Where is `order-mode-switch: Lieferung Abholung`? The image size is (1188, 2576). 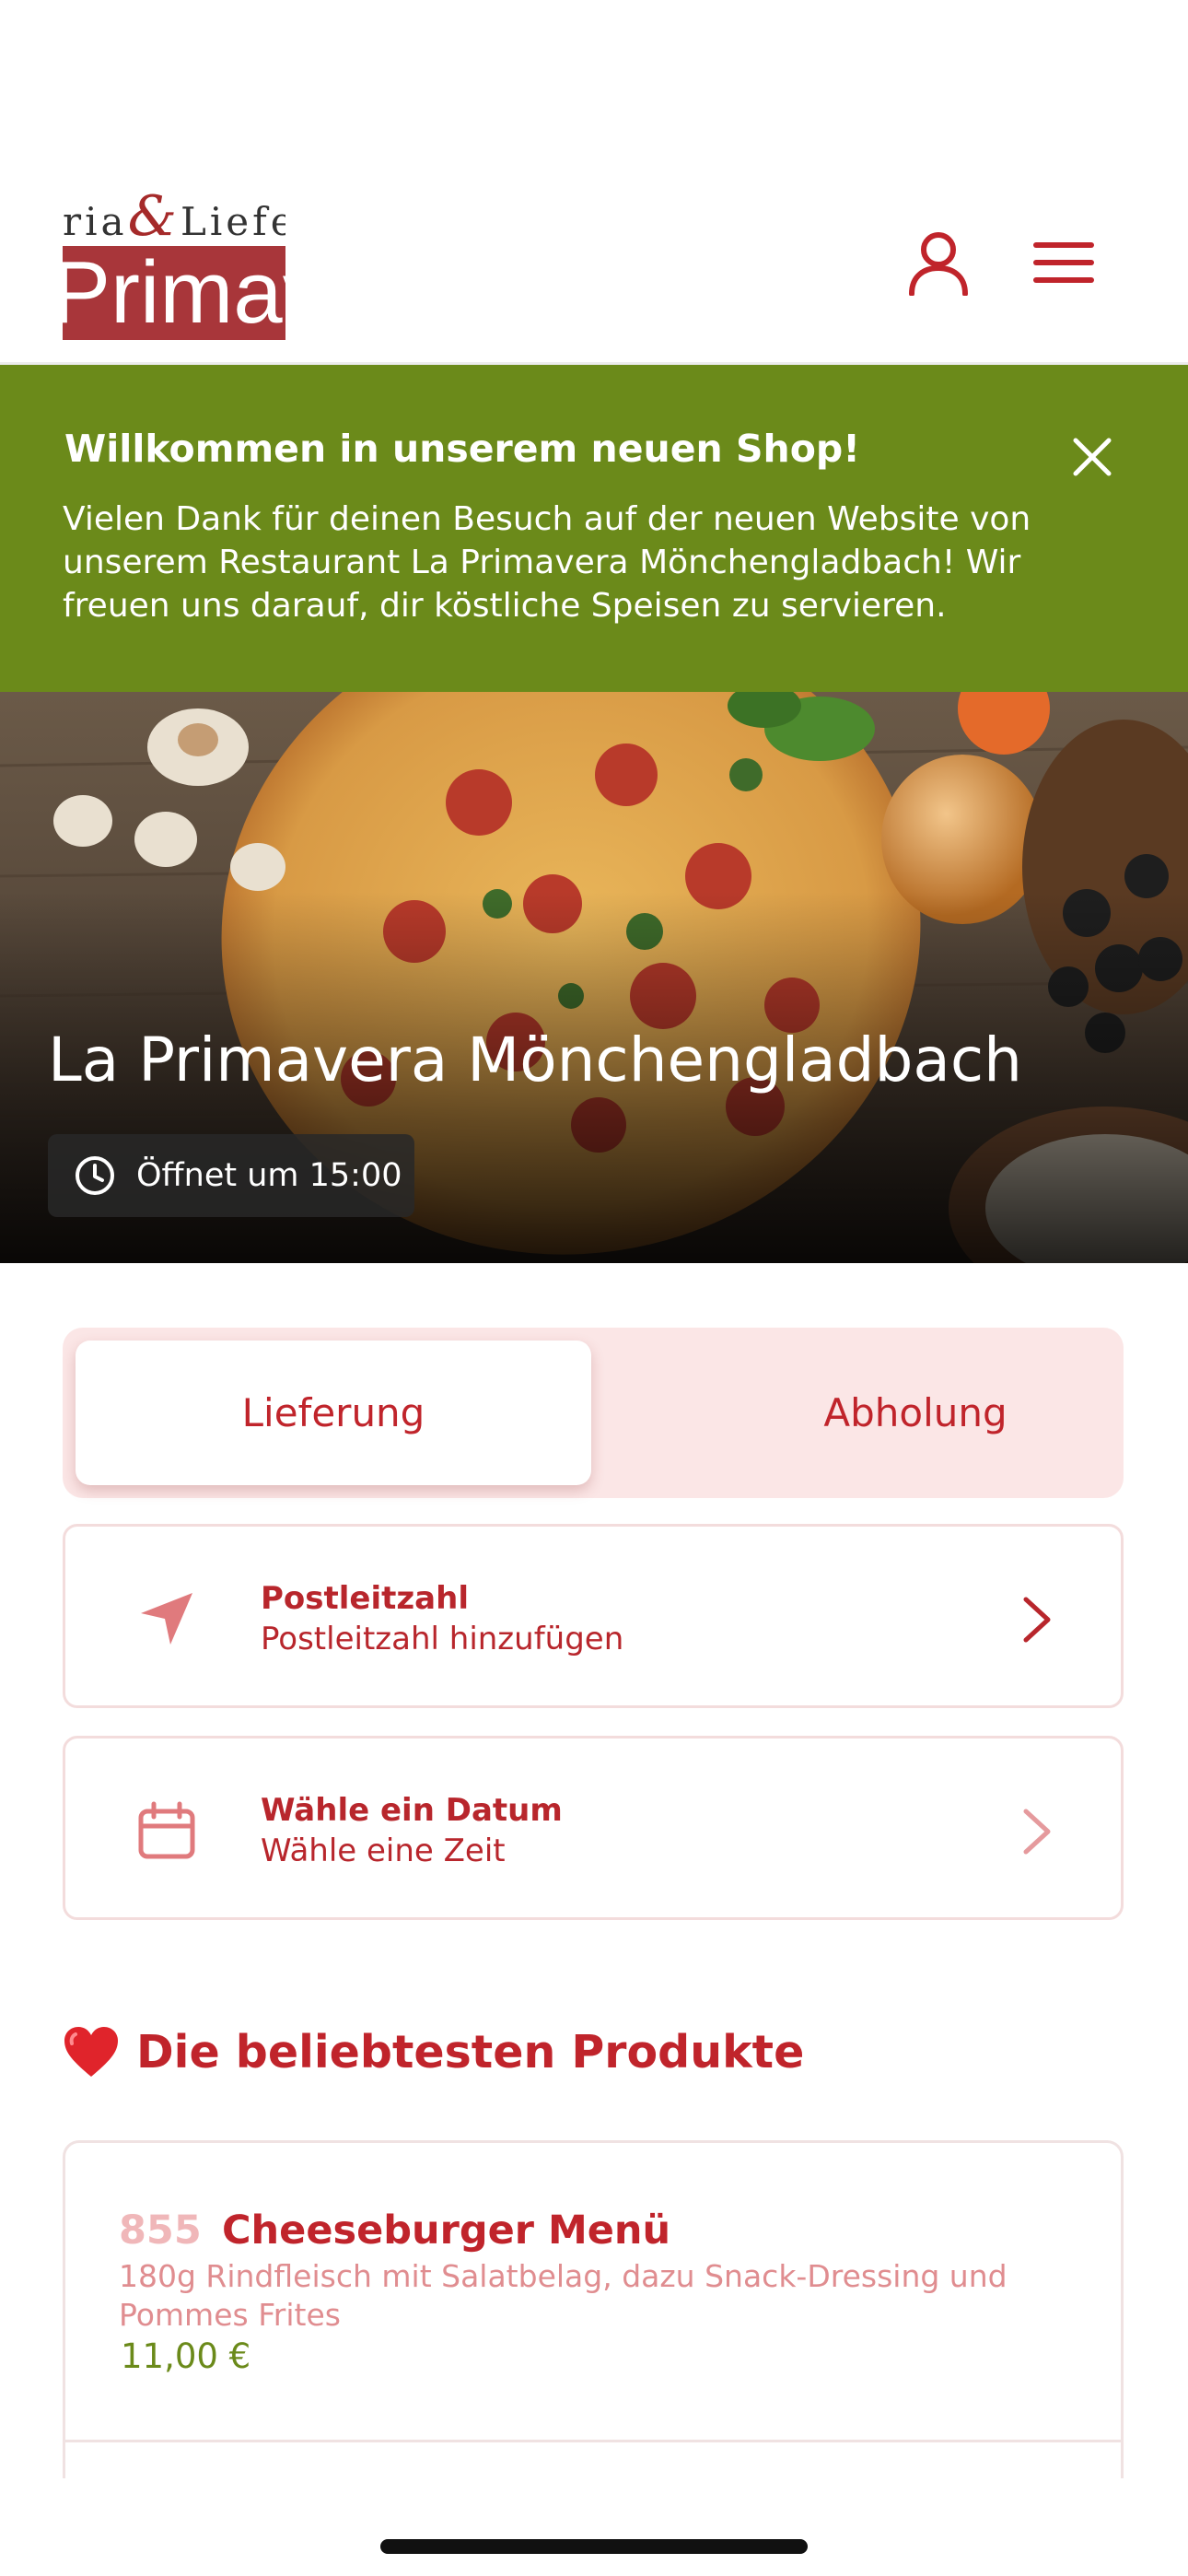
order-mode-switch: Lieferung Abholung is located at coordinates (593, 1413).